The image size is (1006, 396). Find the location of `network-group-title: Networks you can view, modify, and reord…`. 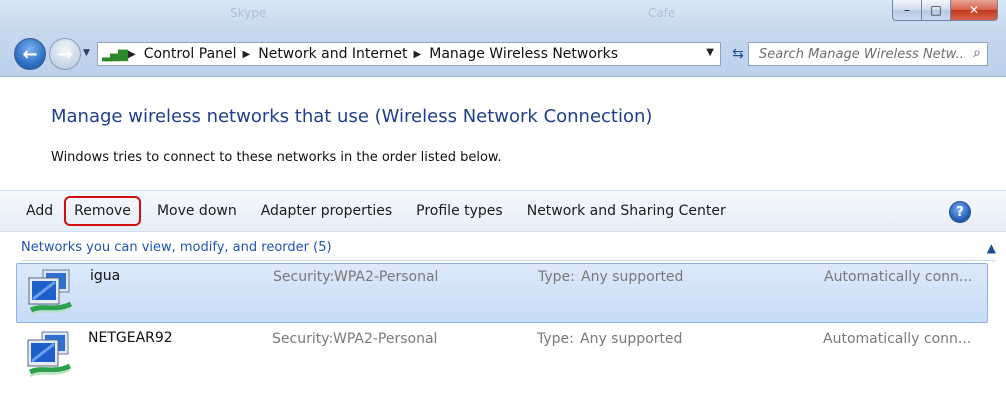

network-group-title: Networks you can view, modify, and reord… is located at coordinates (176, 247).